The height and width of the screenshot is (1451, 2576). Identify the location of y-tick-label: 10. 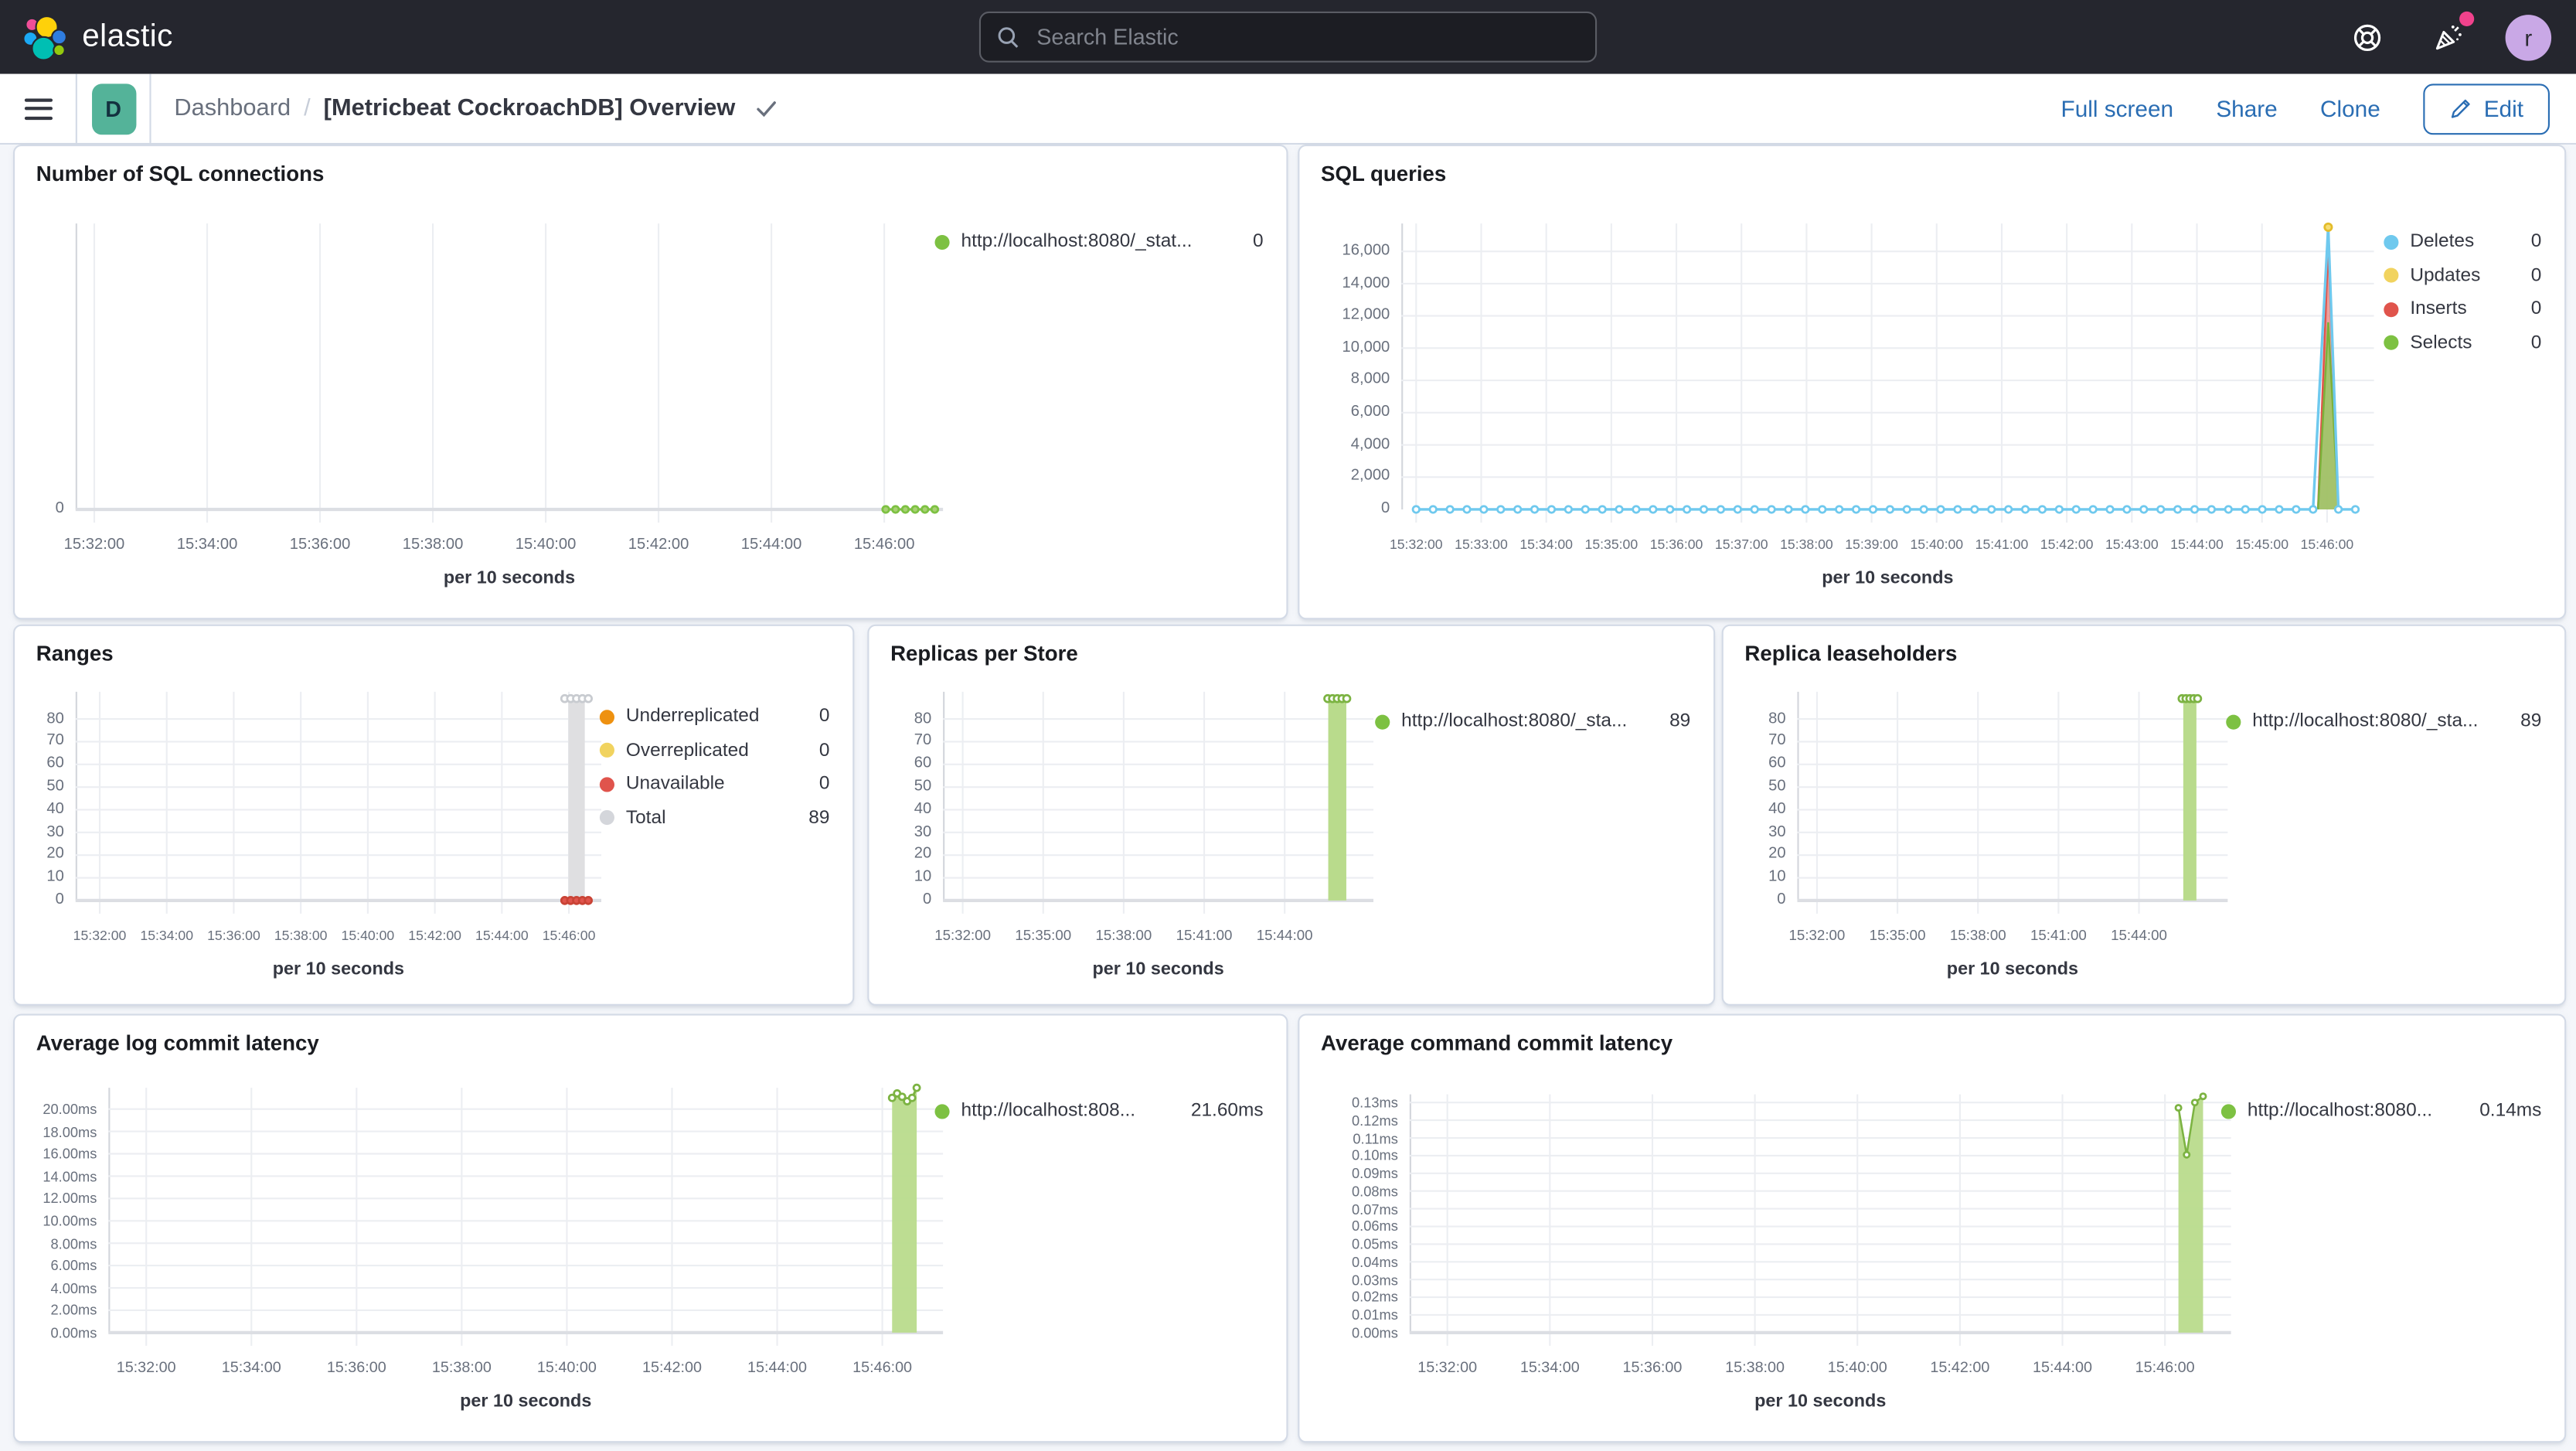
(55, 877).